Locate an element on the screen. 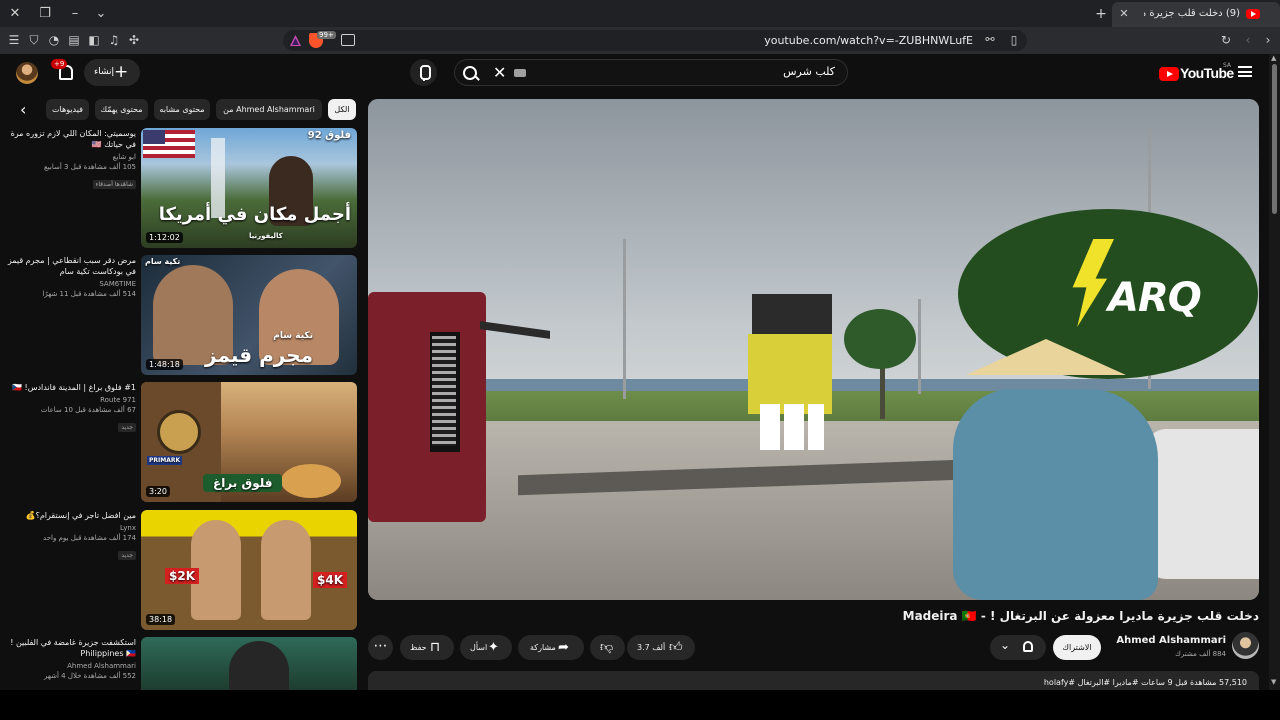 The width and height of the screenshot is (1280, 720). subscribe-button: الاشتراك is located at coordinates (1077, 647).